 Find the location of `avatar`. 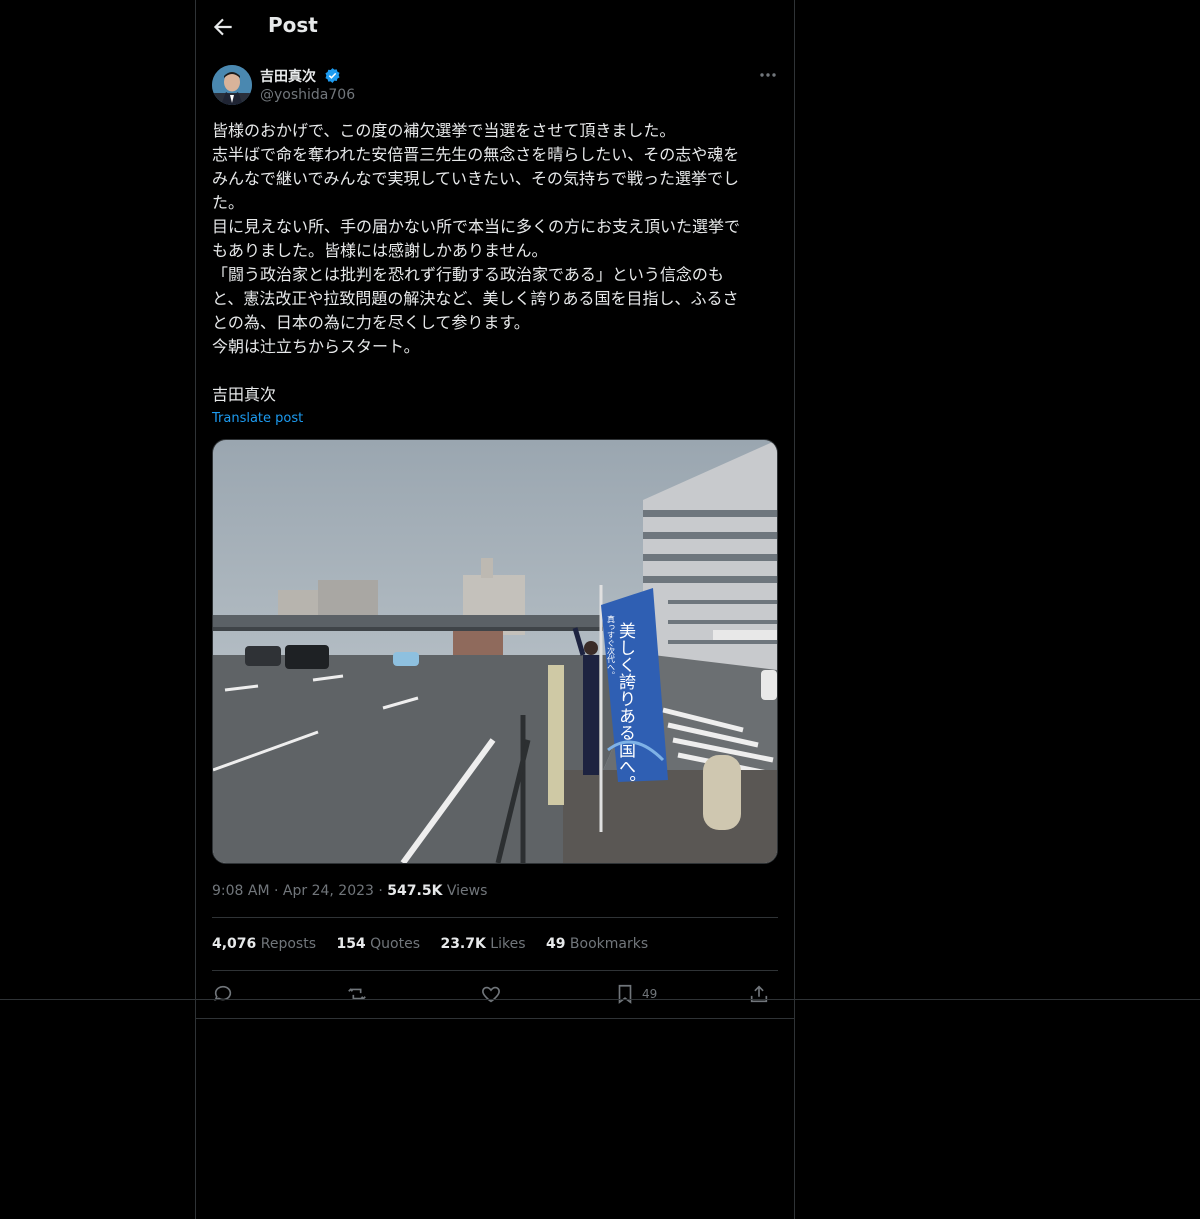

avatar is located at coordinates (232, 85).